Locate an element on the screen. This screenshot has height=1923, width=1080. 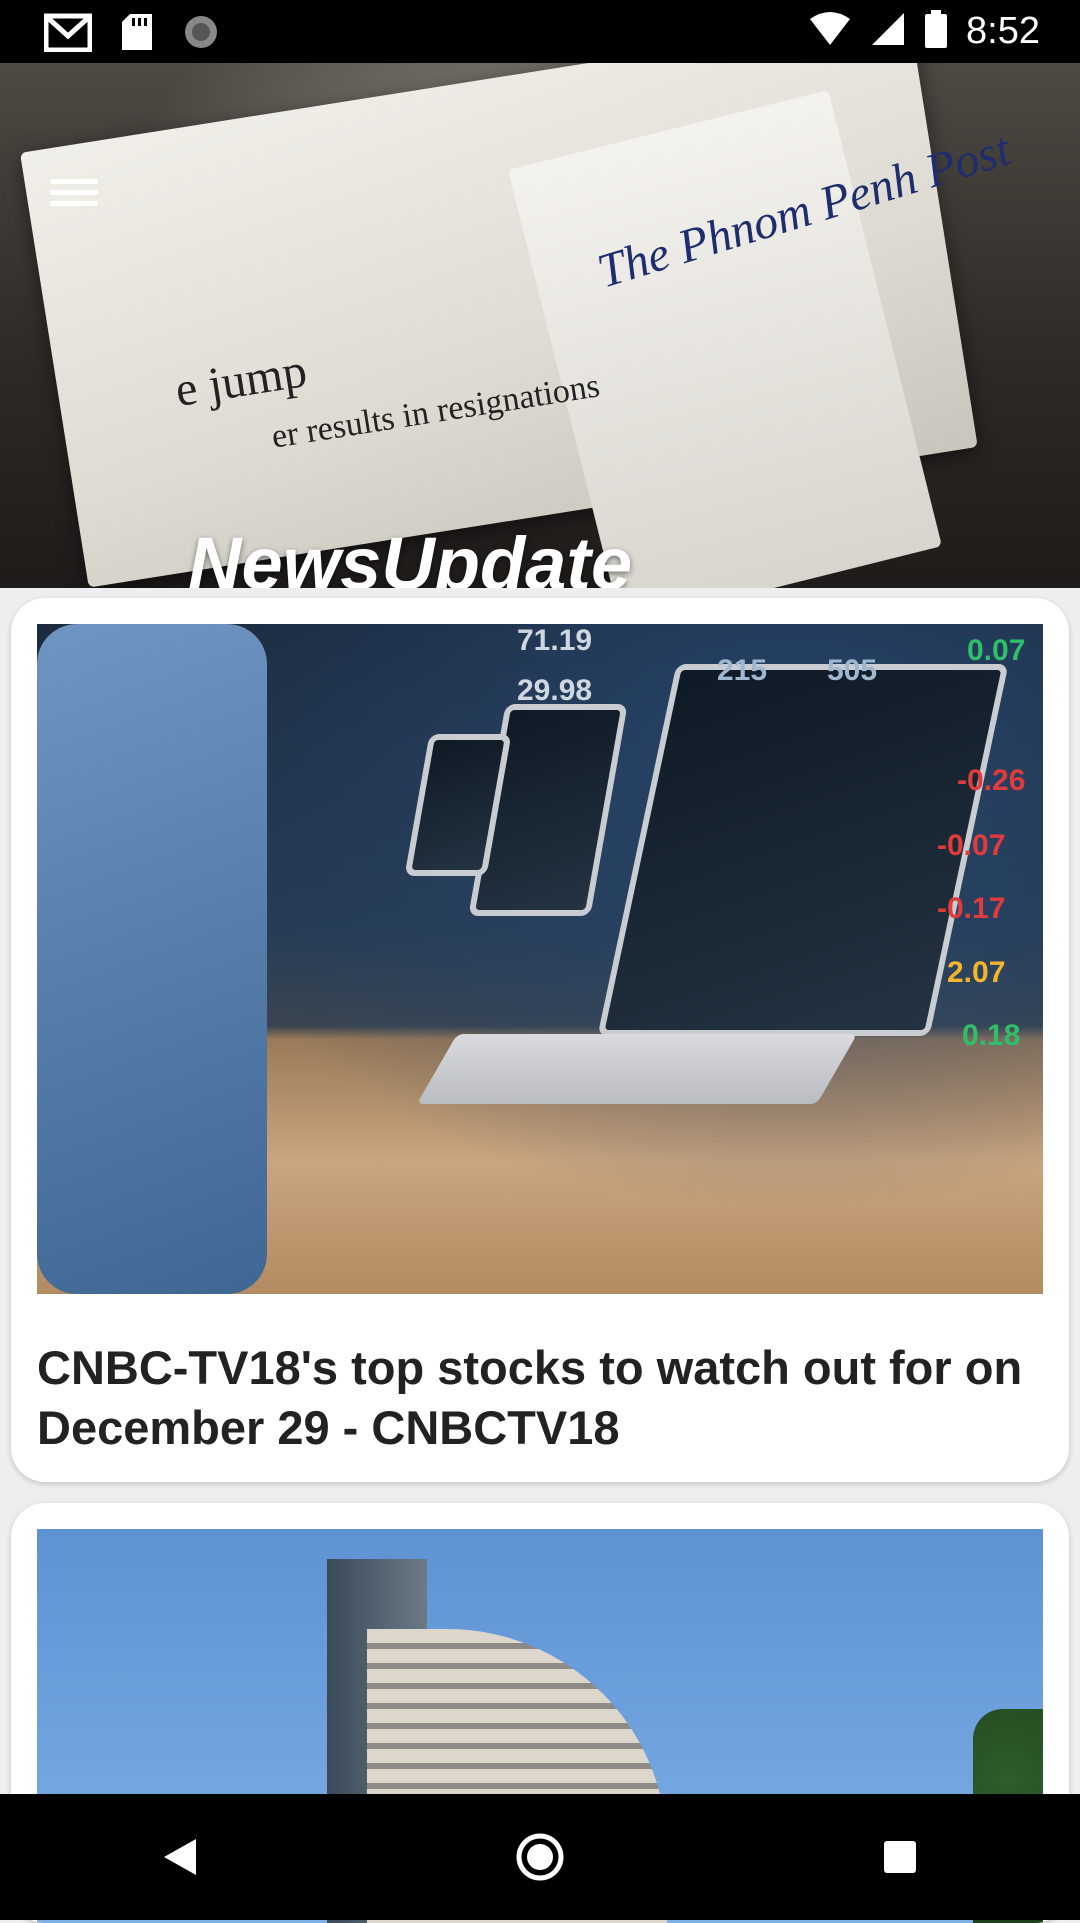
signal-icon is located at coordinates (888, 31).